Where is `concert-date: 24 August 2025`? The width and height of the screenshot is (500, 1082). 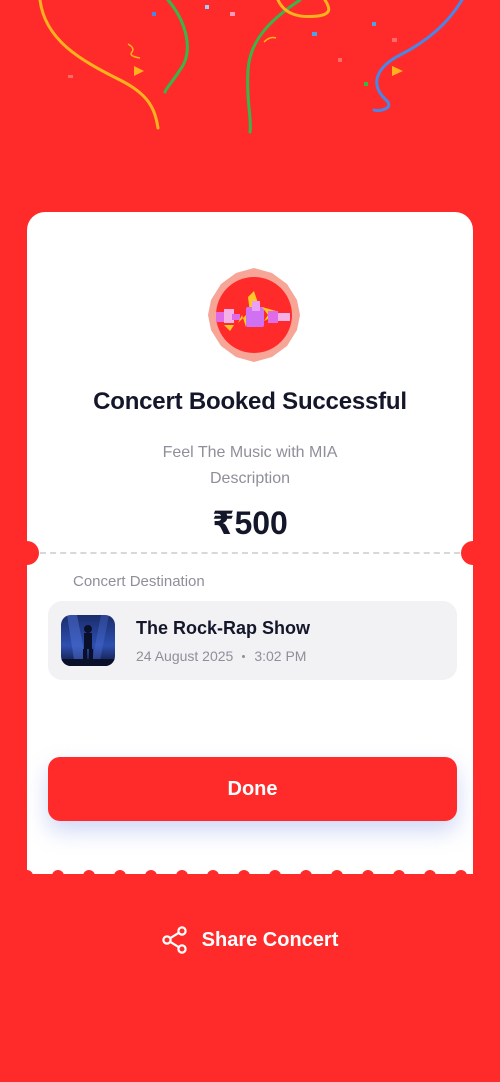 concert-date: 24 August 2025 is located at coordinates (185, 656).